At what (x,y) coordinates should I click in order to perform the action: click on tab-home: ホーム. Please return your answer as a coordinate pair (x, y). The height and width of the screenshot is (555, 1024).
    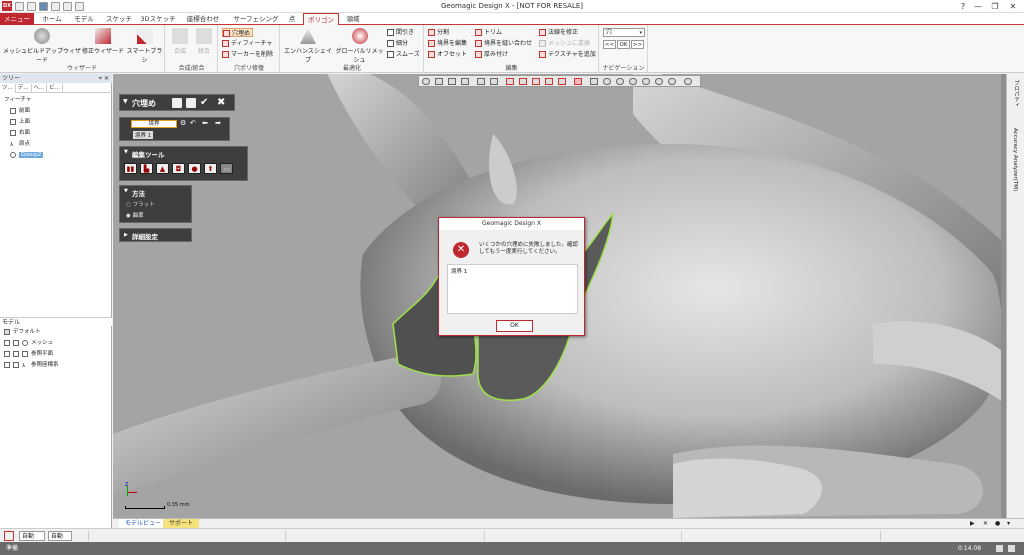
    Looking at the image, I should click on (52, 19).